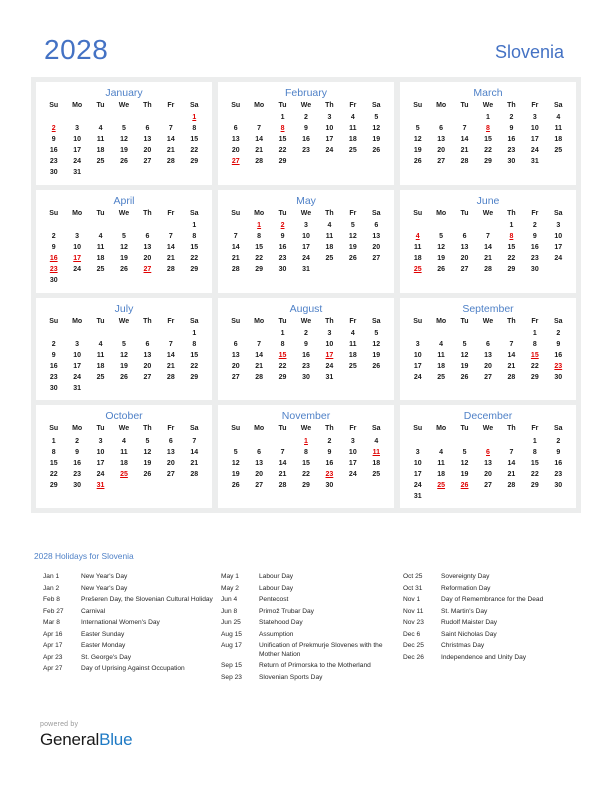  What do you see at coordinates (147, 270) in the screenshot?
I see `day-cell-holiday: 27` at bounding box center [147, 270].